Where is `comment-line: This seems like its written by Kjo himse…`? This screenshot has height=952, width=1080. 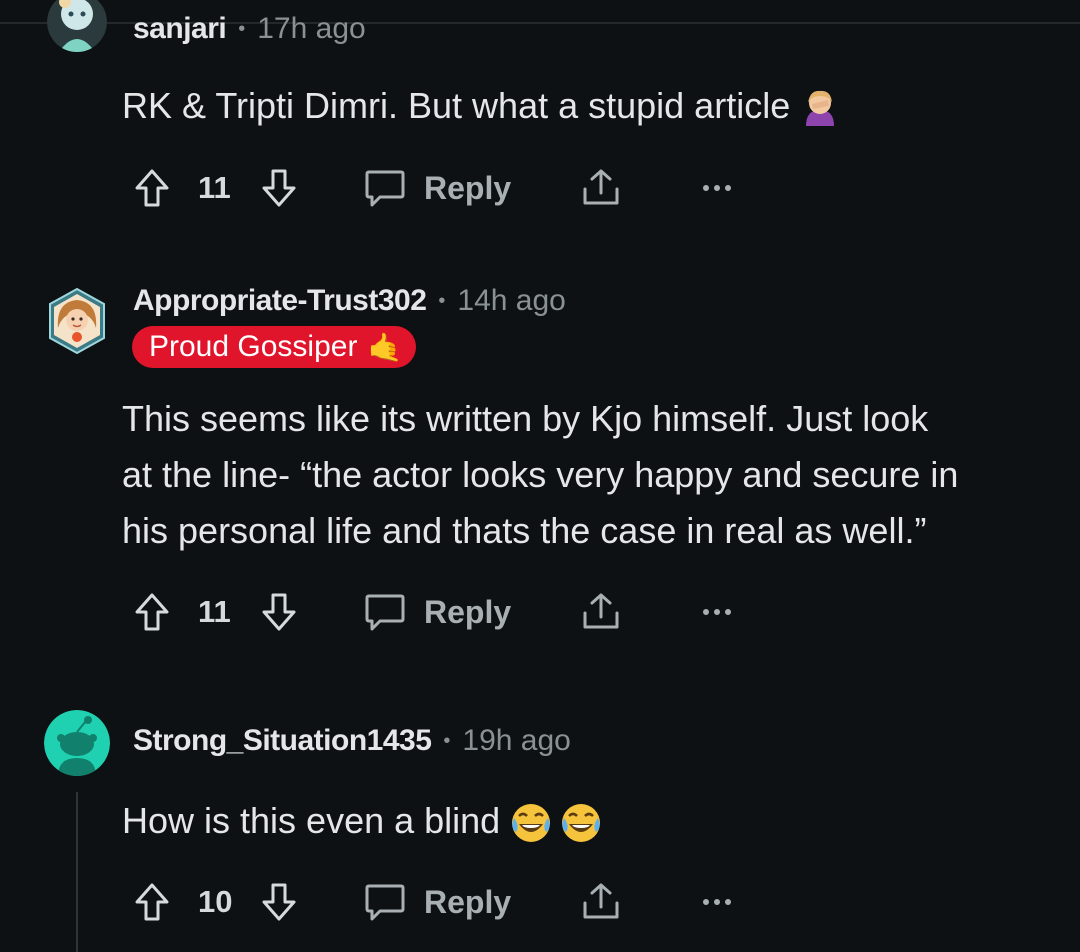 comment-line: This seems like its written by Kjo himse… is located at coordinates (525, 418).